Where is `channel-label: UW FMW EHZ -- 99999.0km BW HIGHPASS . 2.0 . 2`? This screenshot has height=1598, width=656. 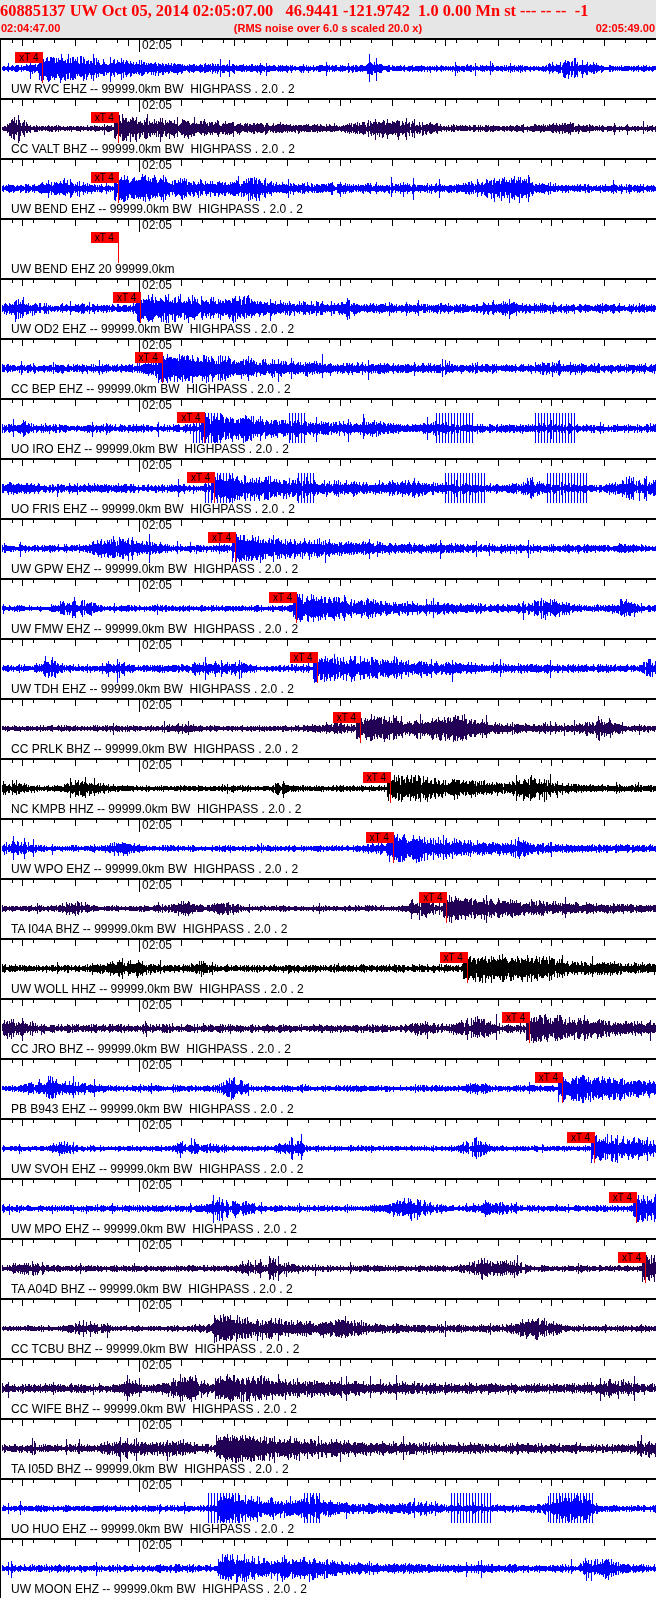 channel-label: UW FMW EHZ -- 99999.0km BW HIGHPASS . 2.0 . 2 is located at coordinates (155, 629).